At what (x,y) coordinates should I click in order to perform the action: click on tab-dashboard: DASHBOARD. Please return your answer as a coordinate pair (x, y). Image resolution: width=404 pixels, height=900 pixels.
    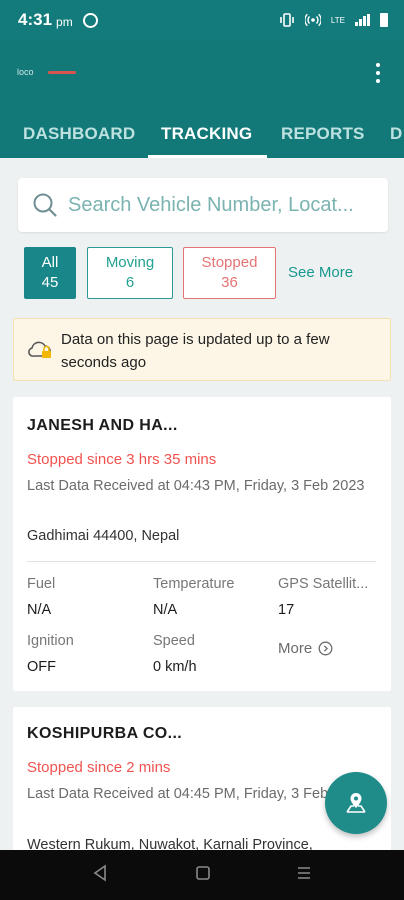
    Looking at the image, I should click on (79, 137).